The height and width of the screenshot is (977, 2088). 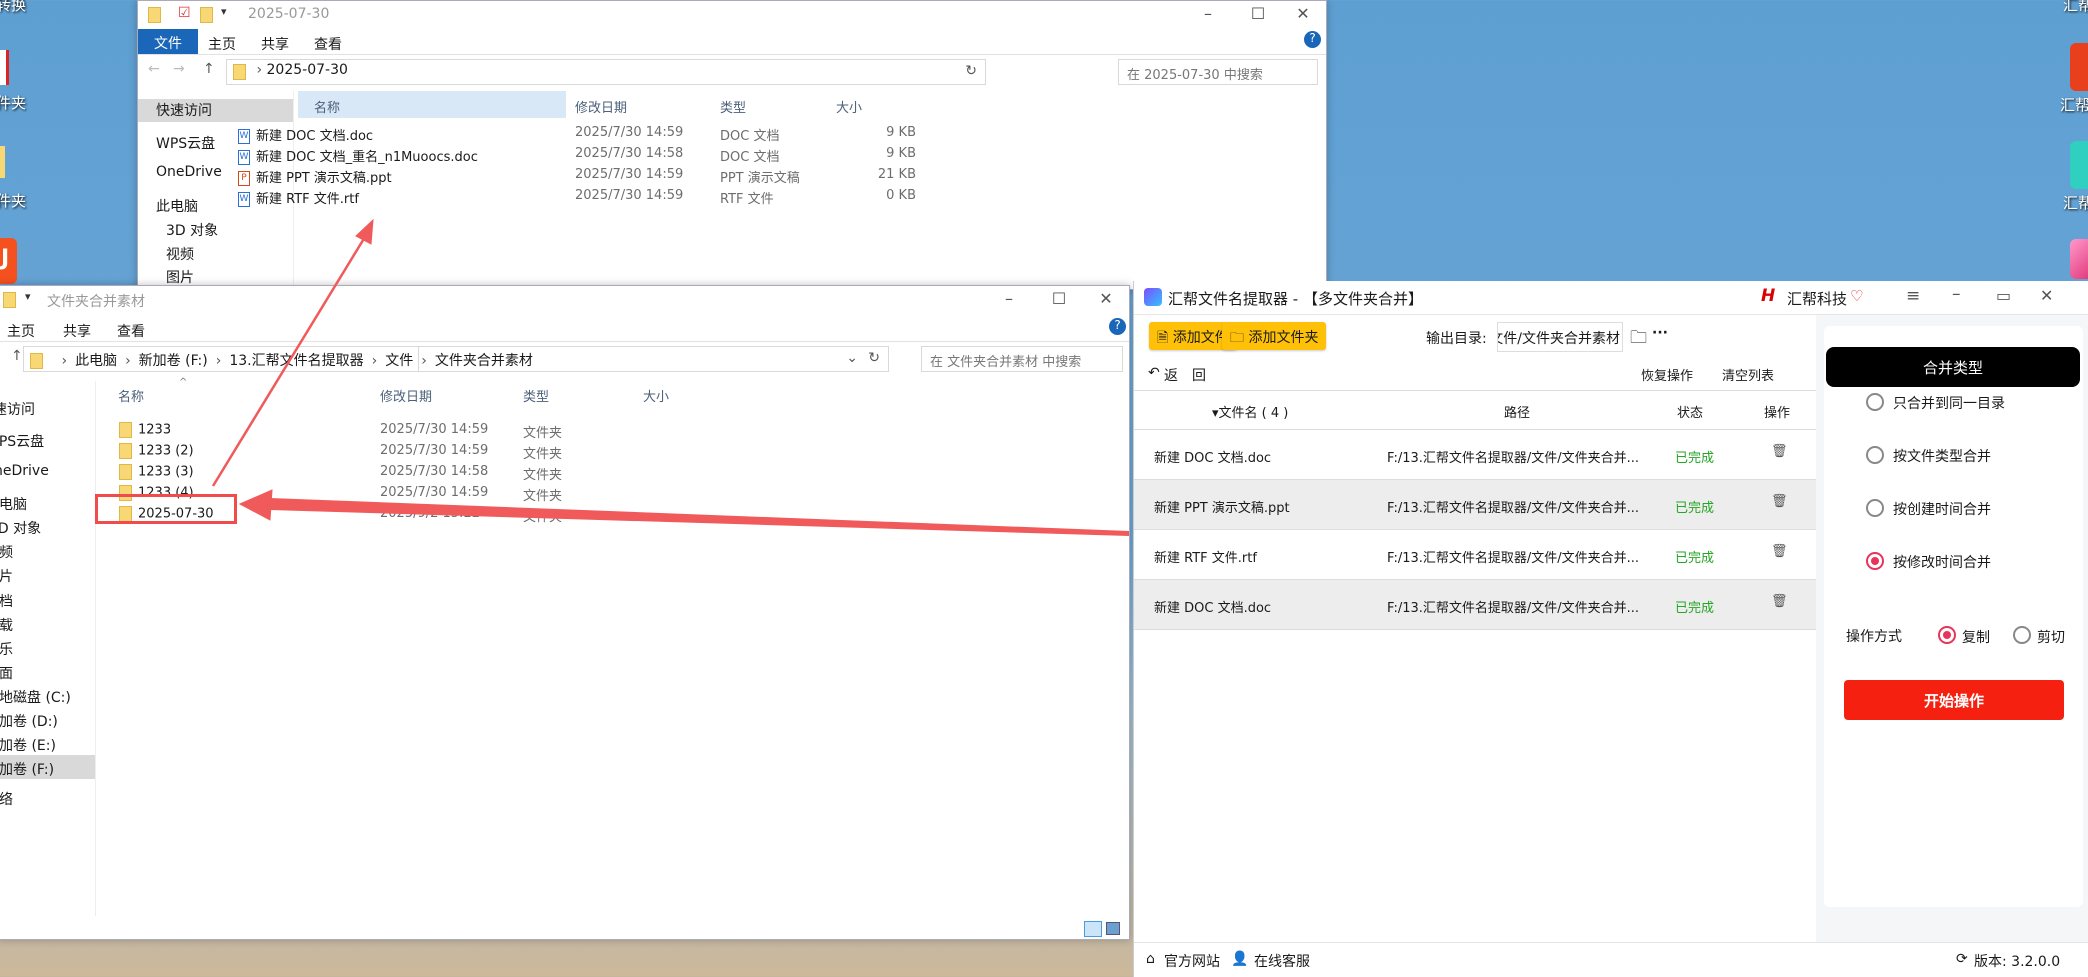 I want to click on annotation-arrows, so click(x=670, y=377).